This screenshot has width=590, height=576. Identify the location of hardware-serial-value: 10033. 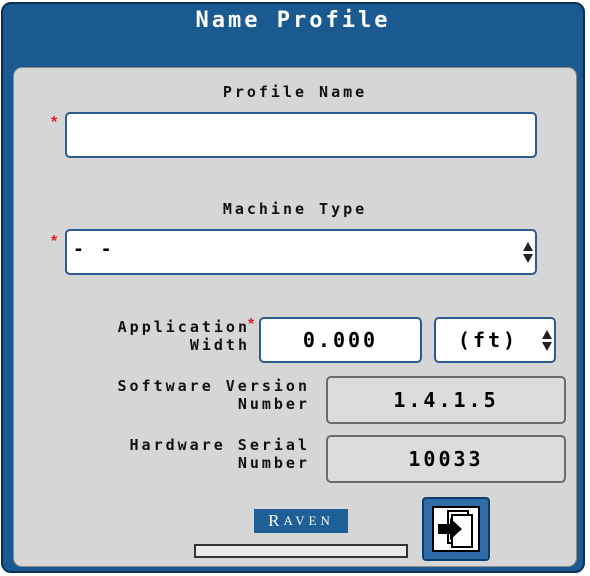
(446, 459).